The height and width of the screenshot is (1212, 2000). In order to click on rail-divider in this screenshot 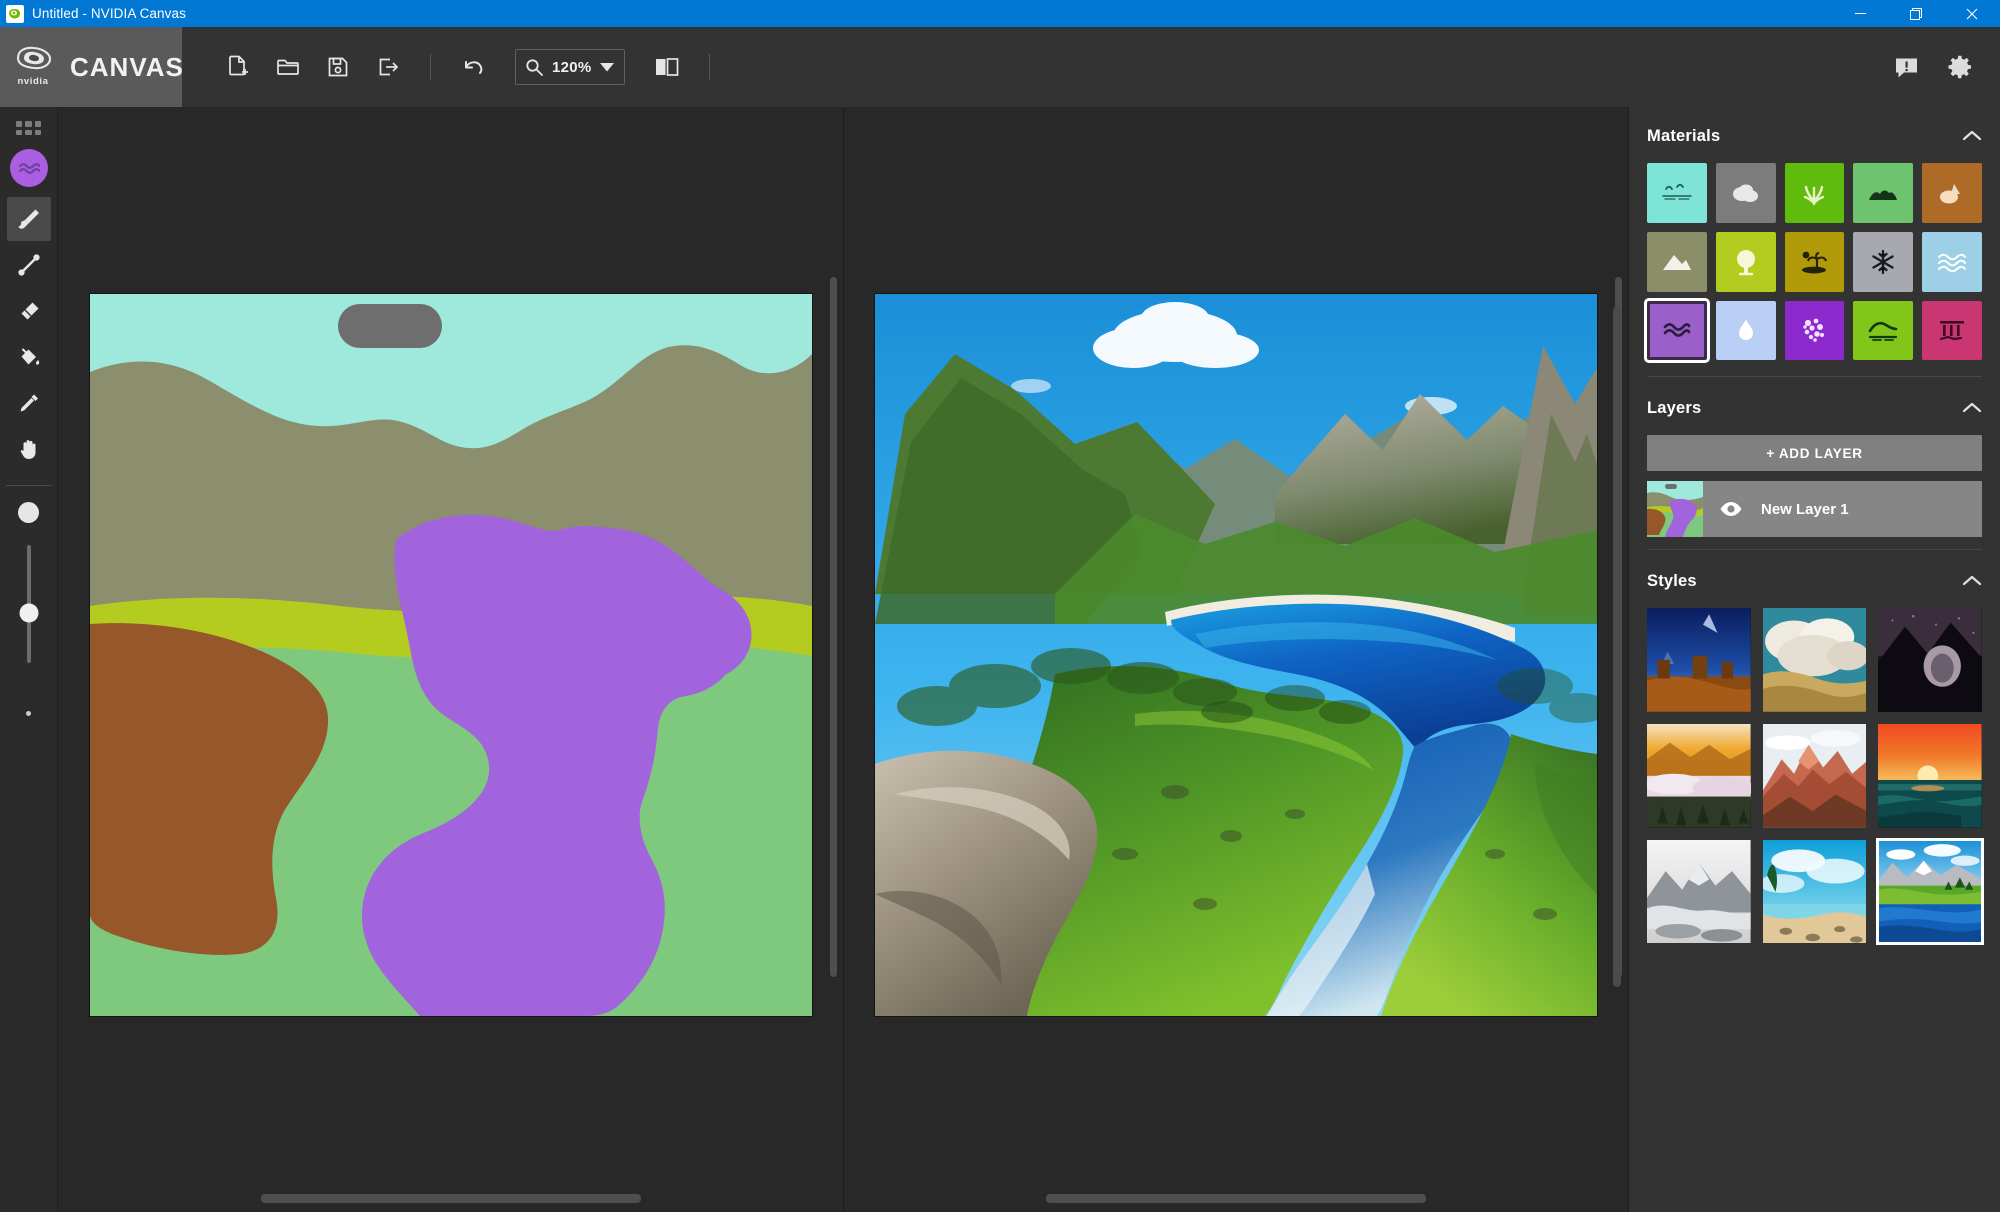, I will do `click(28, 485)`.